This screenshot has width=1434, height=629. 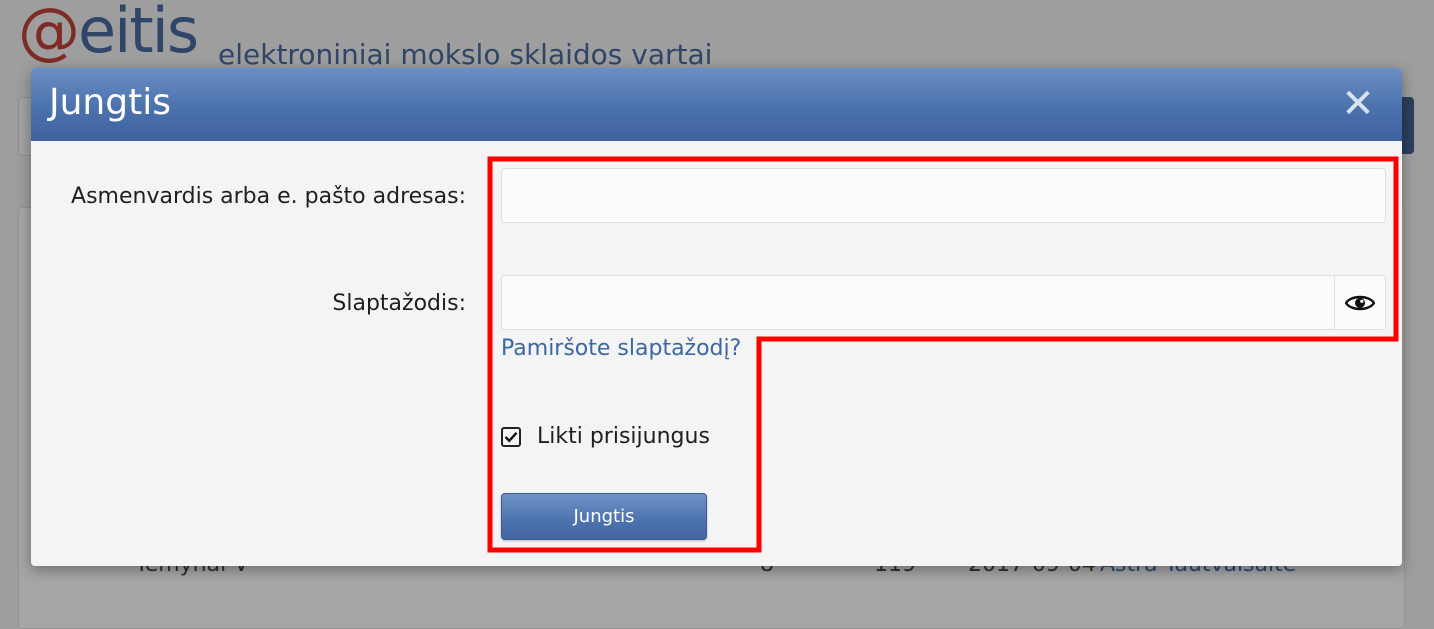 I want to click on eye-icon, so click(x=1360, y=302).